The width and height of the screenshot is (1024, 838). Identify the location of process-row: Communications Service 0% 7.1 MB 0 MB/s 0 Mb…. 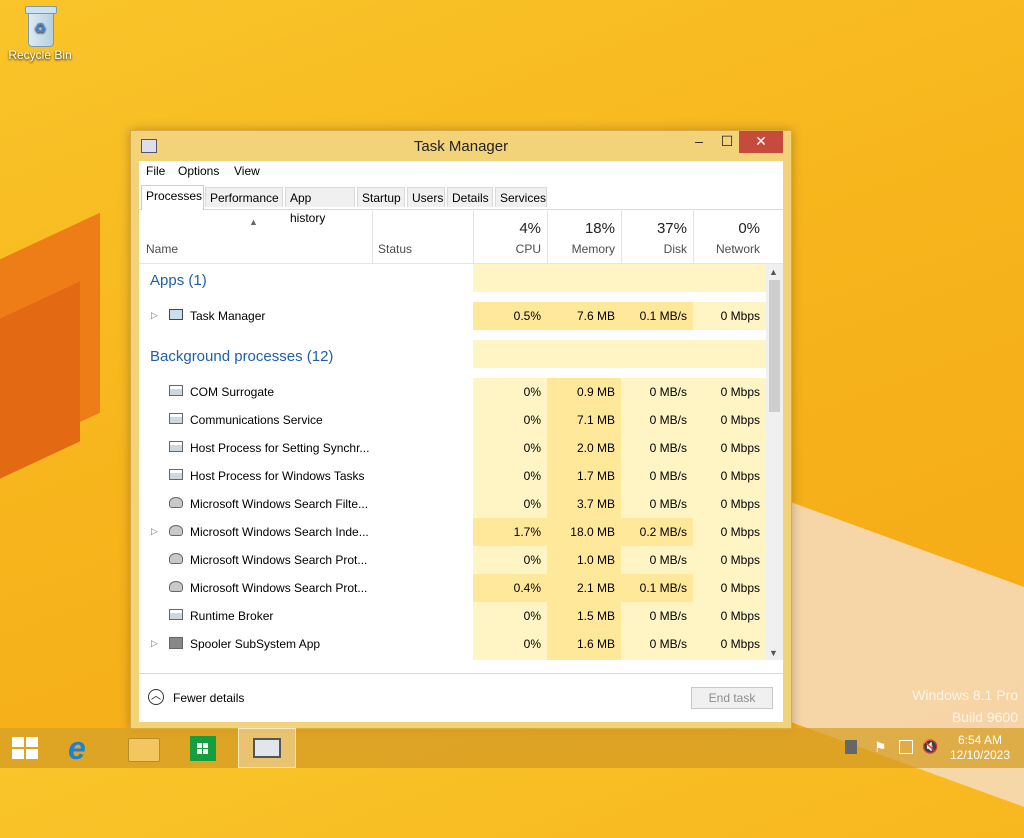
(452, 420).